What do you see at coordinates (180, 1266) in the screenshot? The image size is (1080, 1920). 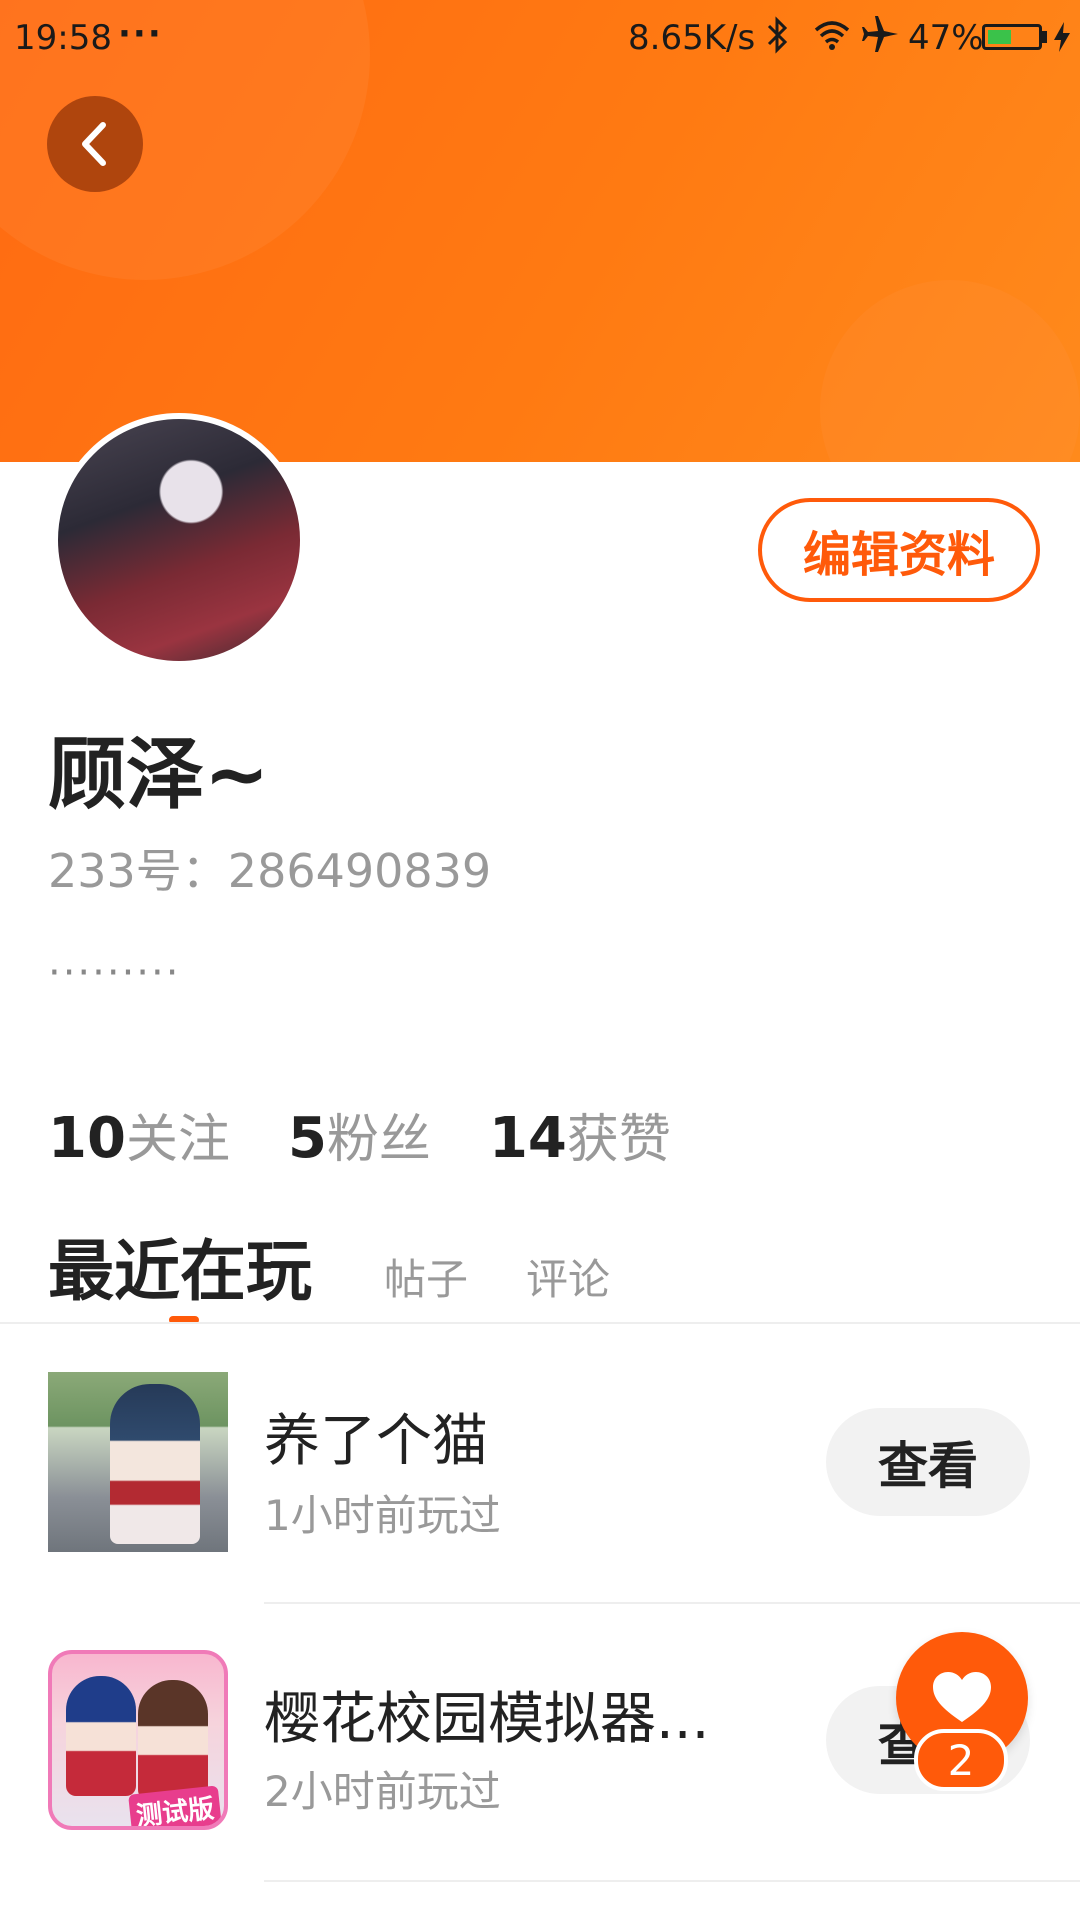 I see `tab-recent-played: 最近在玩` at bounding box center [180, 1266].